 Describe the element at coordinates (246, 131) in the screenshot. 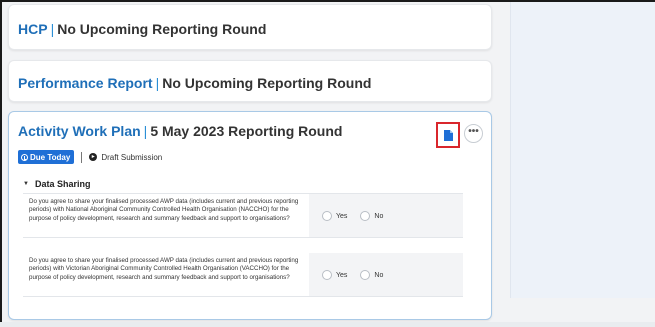

I see `awp-reporting-round: 5 May 2023 Reporting Round` at that location.